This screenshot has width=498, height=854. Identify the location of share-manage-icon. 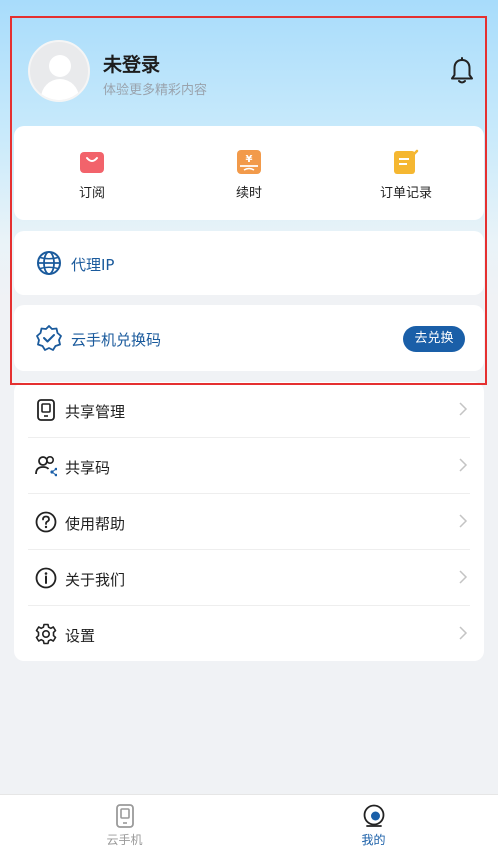
(46, 410).